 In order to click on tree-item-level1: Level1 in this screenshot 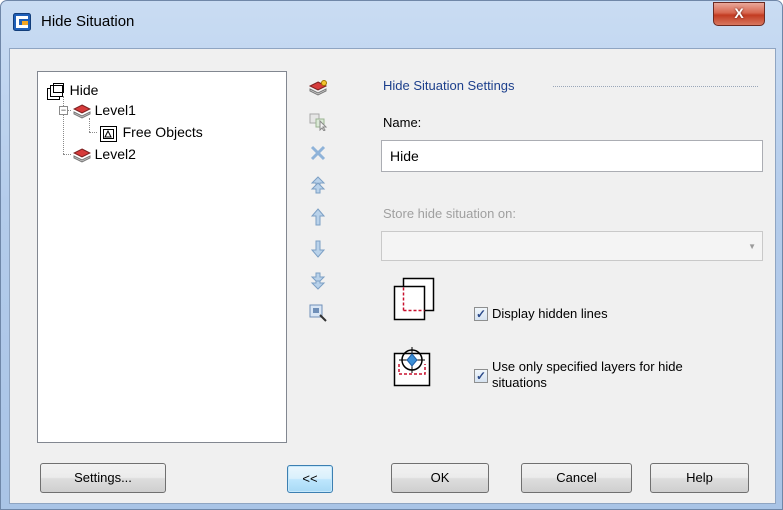, I will do `click(104, 110)`.